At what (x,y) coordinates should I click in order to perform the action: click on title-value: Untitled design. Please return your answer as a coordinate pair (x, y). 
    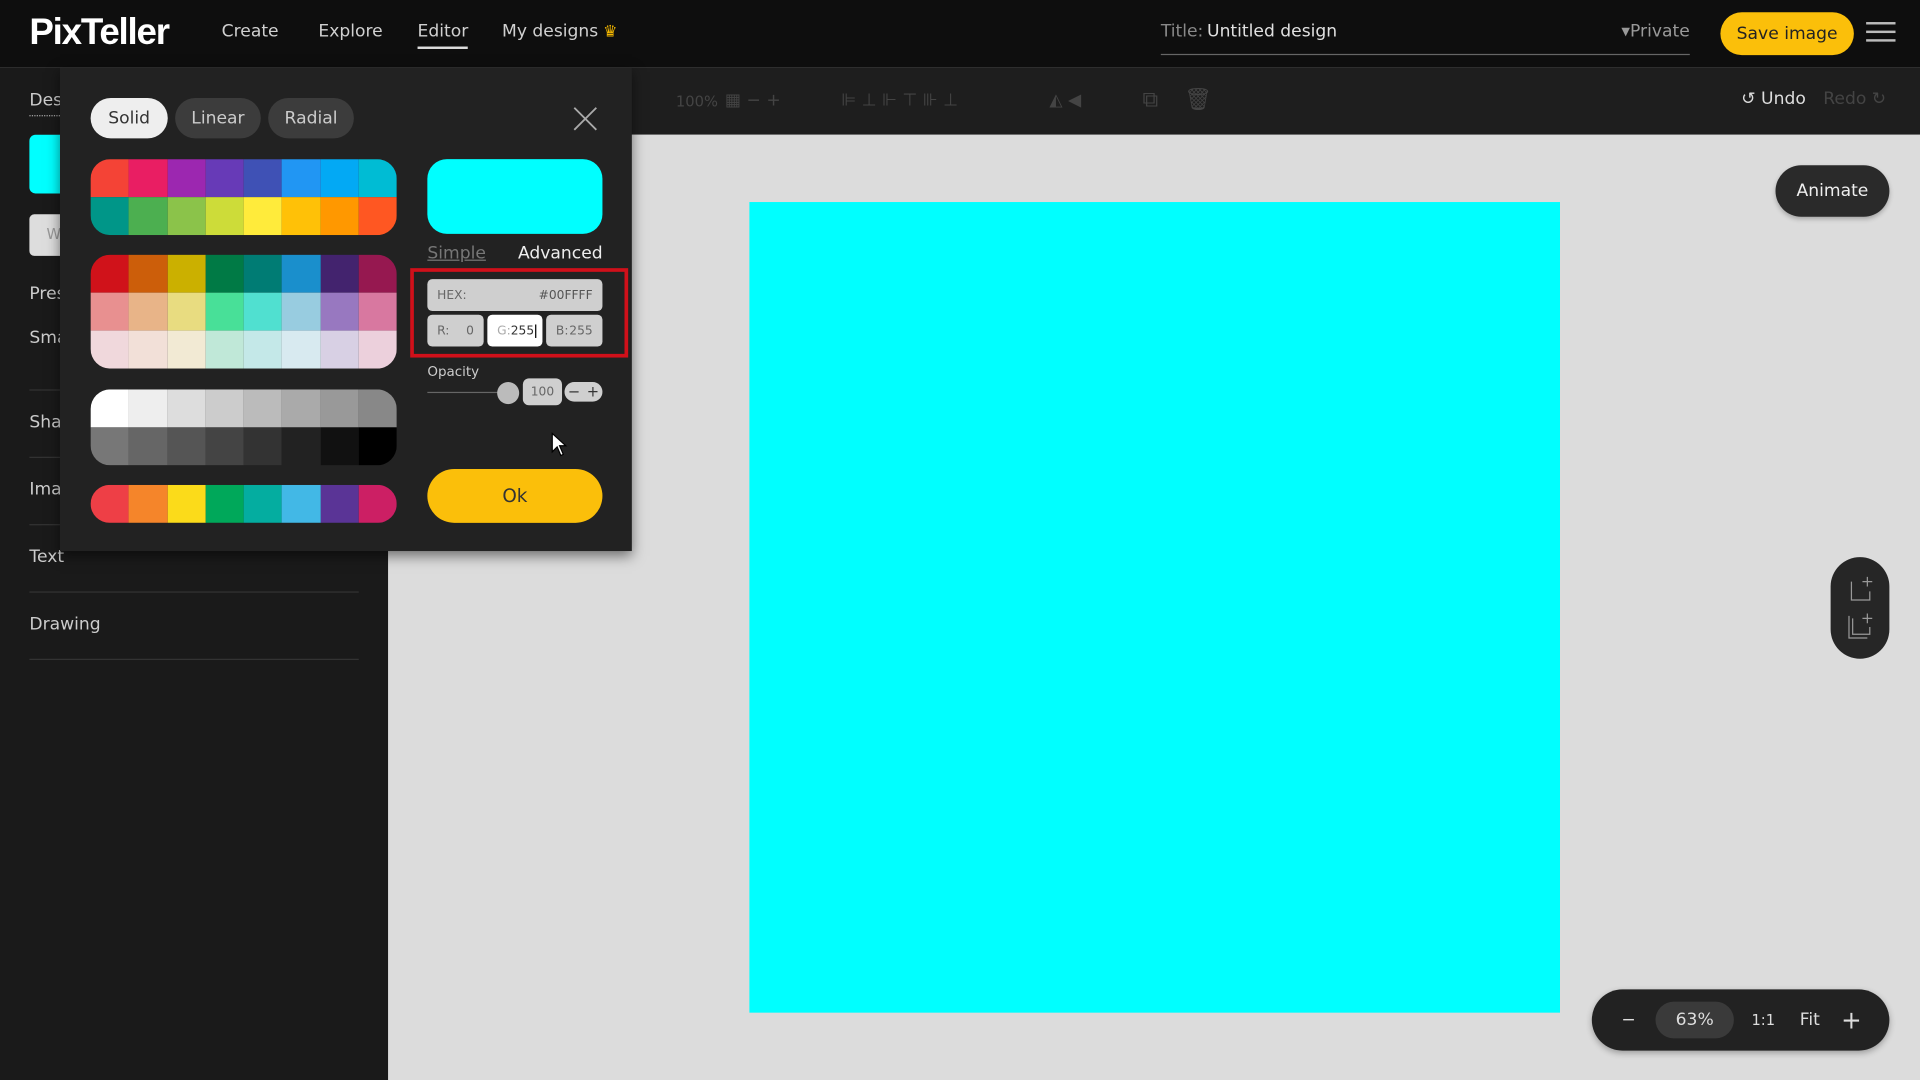
    Looking at the image, I should click on (1272, 32).